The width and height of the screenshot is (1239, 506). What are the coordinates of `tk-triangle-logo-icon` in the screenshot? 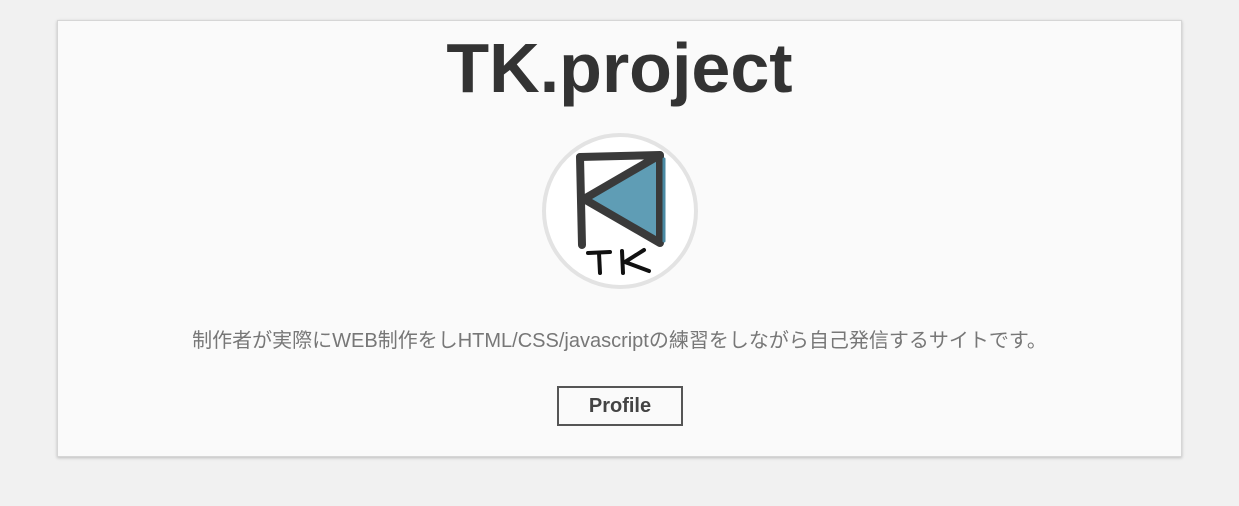 It's located at (621, 213).